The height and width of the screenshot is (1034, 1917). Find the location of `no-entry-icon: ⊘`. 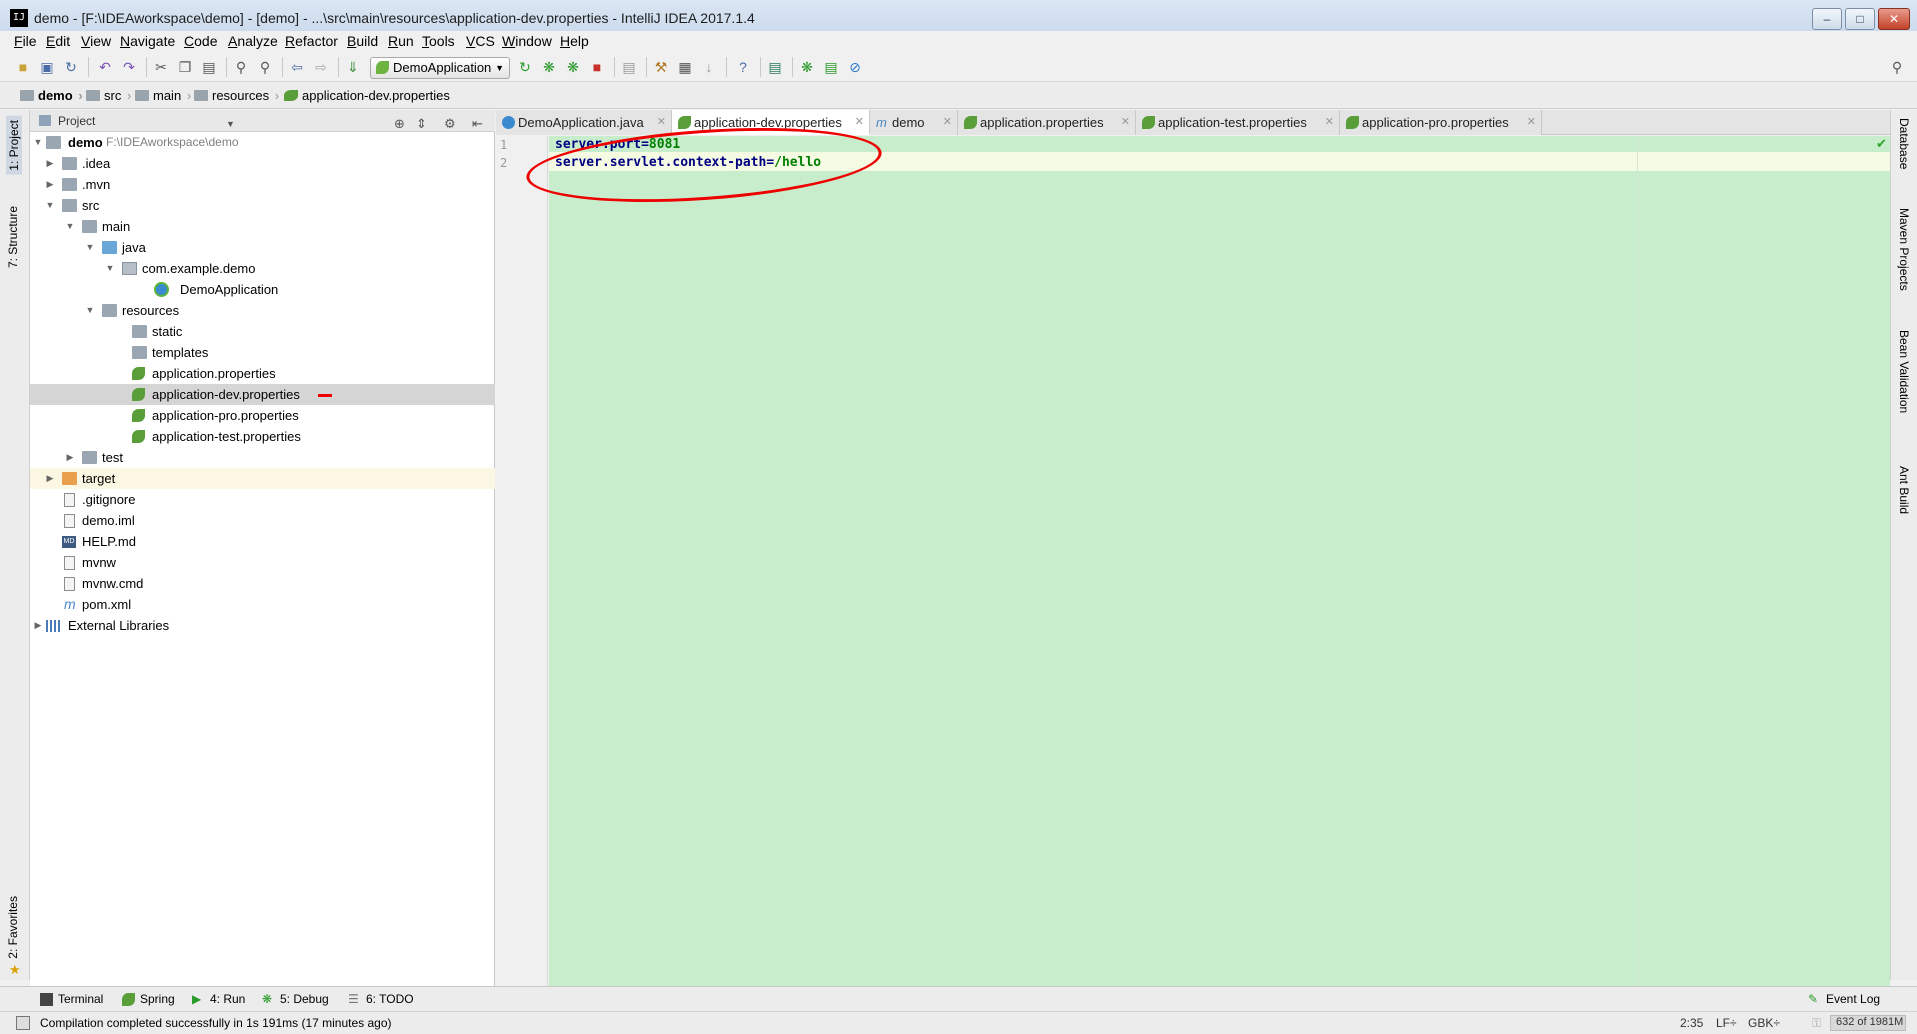

no-entry-icon: ⊘ is located at coordinates (855, 67).